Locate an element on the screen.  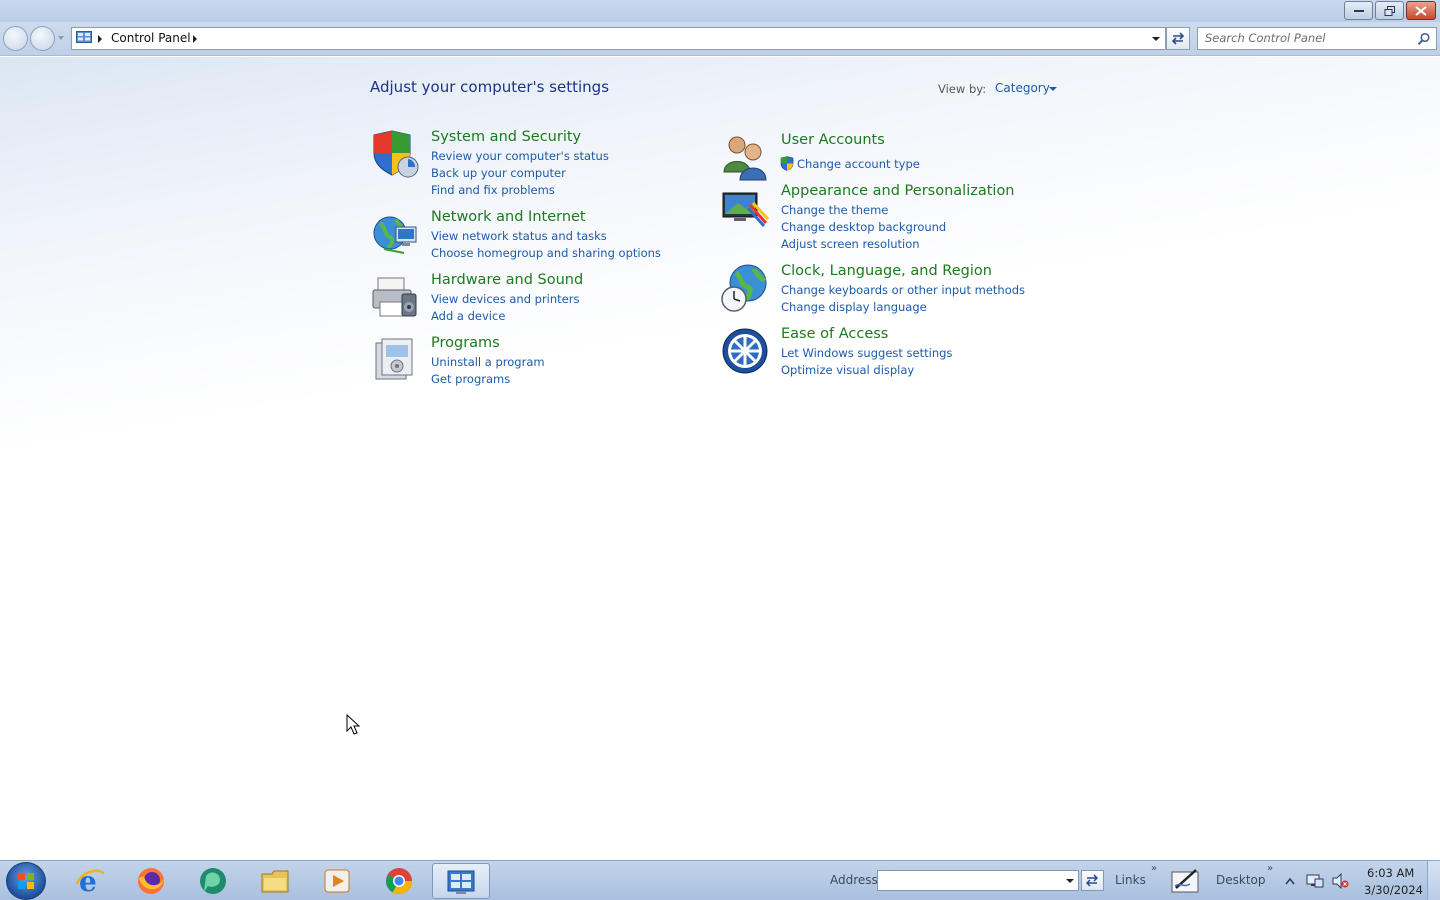
control-panel-small-icon is located at coordinates (84, 37).